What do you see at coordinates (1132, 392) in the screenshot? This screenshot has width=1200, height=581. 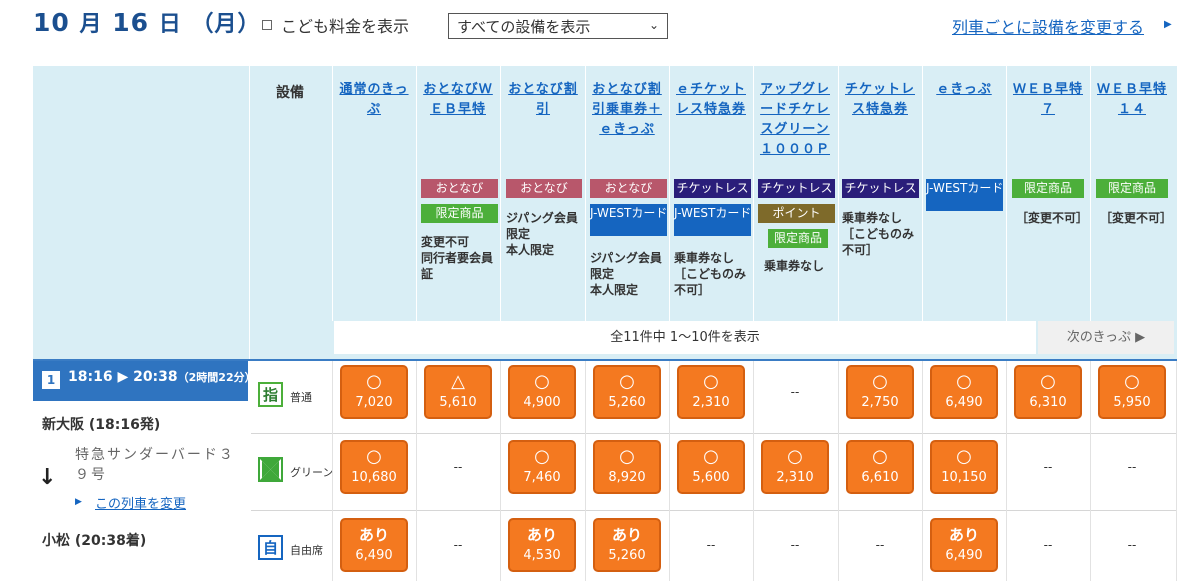 I see `fare-button: ○ 5,950` at bounding box center [1132, 392].